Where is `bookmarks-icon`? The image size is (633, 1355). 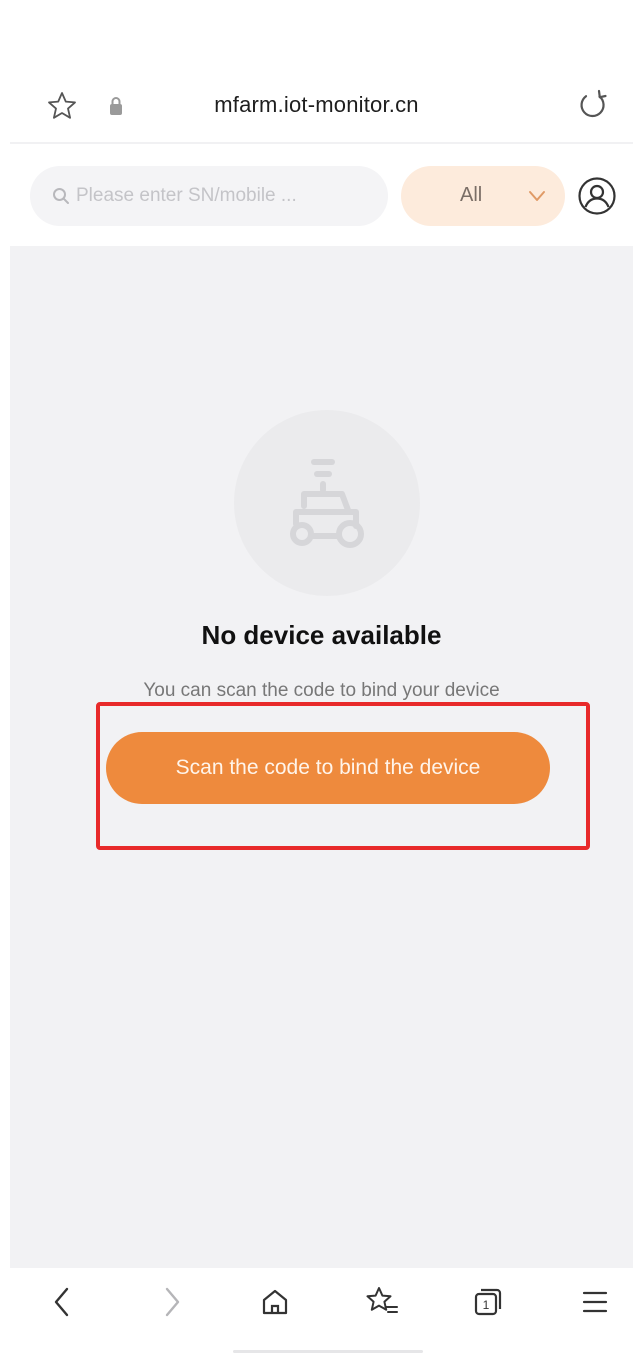
bookmarks-icon is located at coordinates (382, 1300).